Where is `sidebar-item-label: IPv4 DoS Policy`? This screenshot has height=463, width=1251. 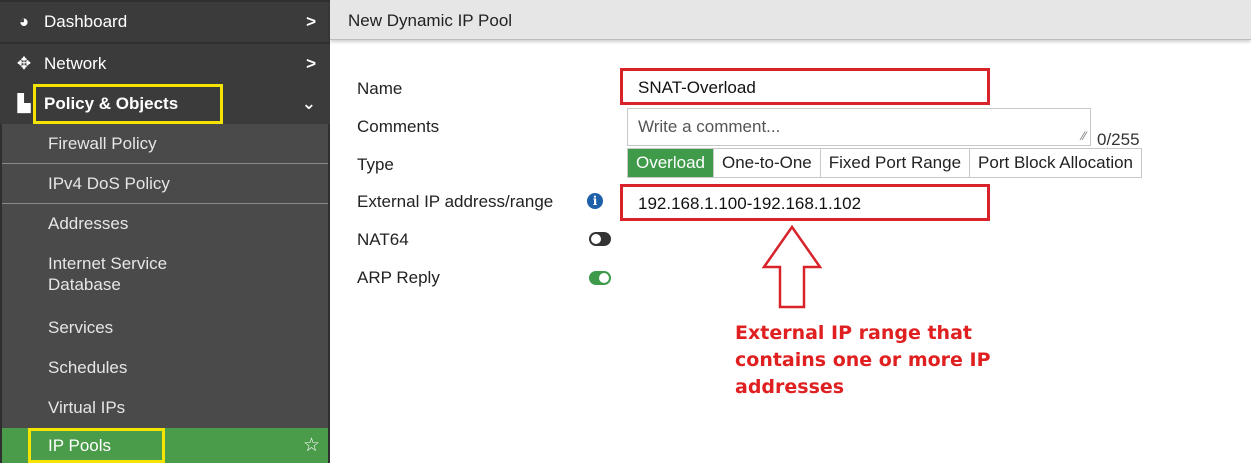 sidebar-item-label: IPv4 DoS Policy is located at coordinates (109, 183).